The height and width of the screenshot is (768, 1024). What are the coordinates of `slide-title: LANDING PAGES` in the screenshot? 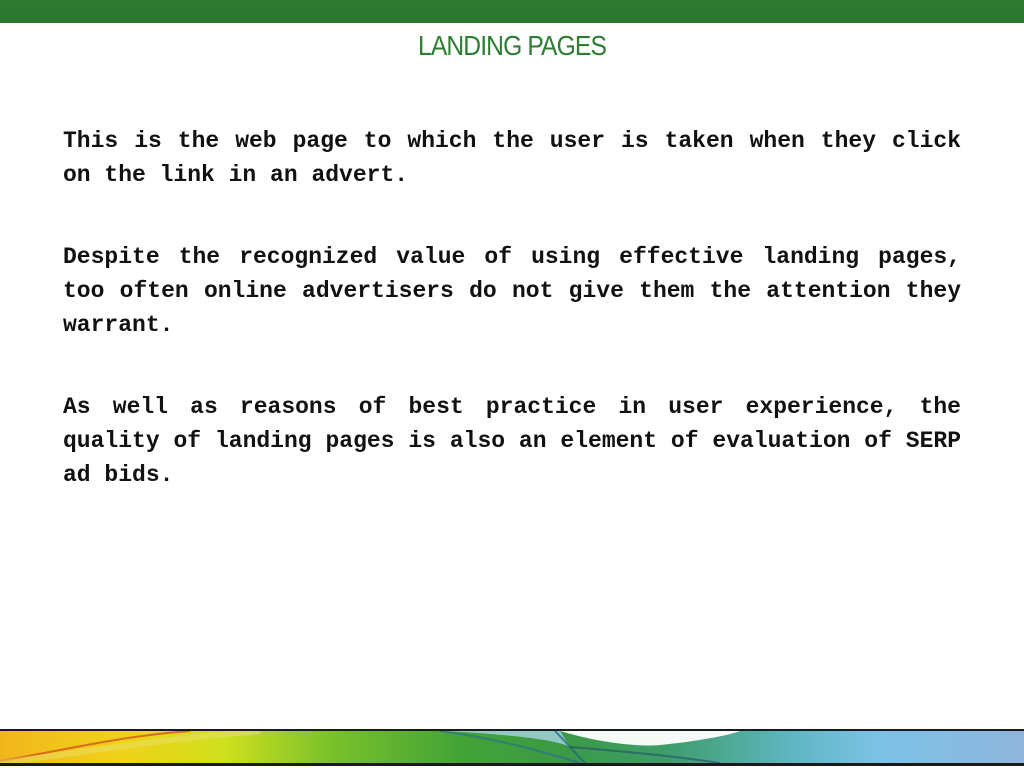 It's located at (512, 45).